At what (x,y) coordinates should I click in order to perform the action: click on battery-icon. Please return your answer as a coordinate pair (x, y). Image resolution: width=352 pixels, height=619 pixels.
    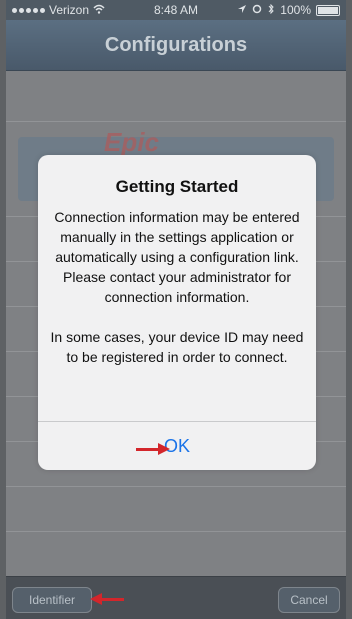
    Looking at the image, I should click on (328, 10).